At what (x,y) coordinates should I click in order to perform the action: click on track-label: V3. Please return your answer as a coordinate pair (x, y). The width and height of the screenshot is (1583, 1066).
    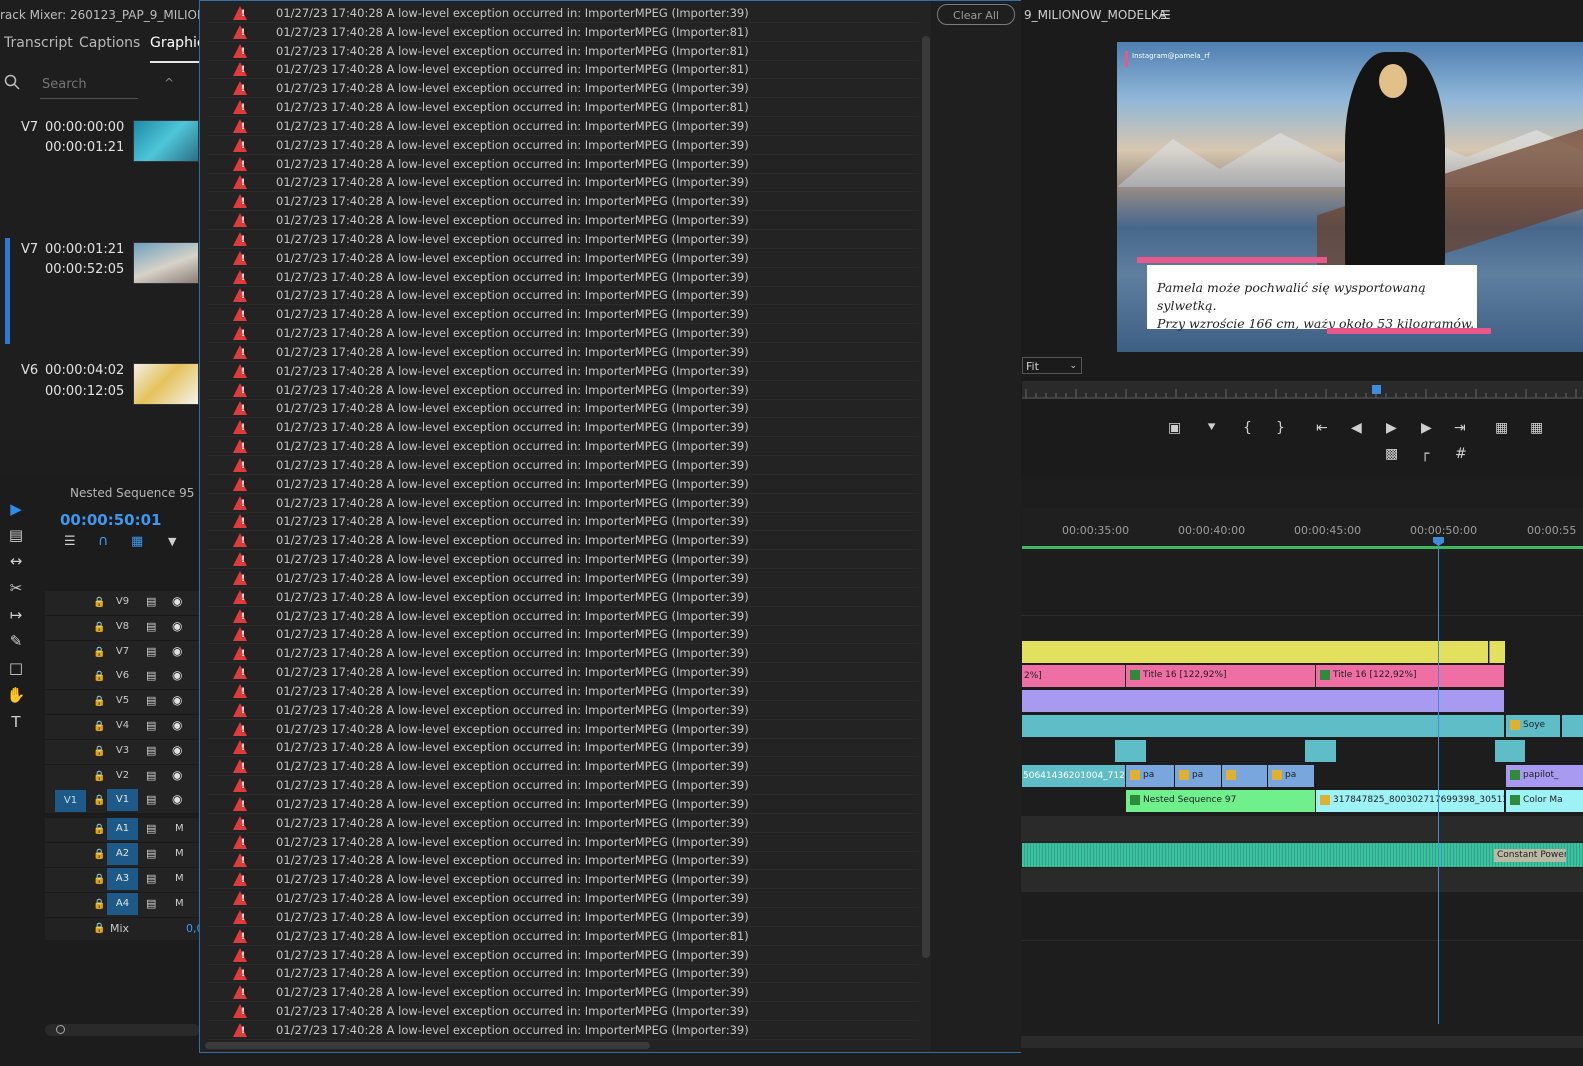
    Looking at the image, I should click on (122, 751).